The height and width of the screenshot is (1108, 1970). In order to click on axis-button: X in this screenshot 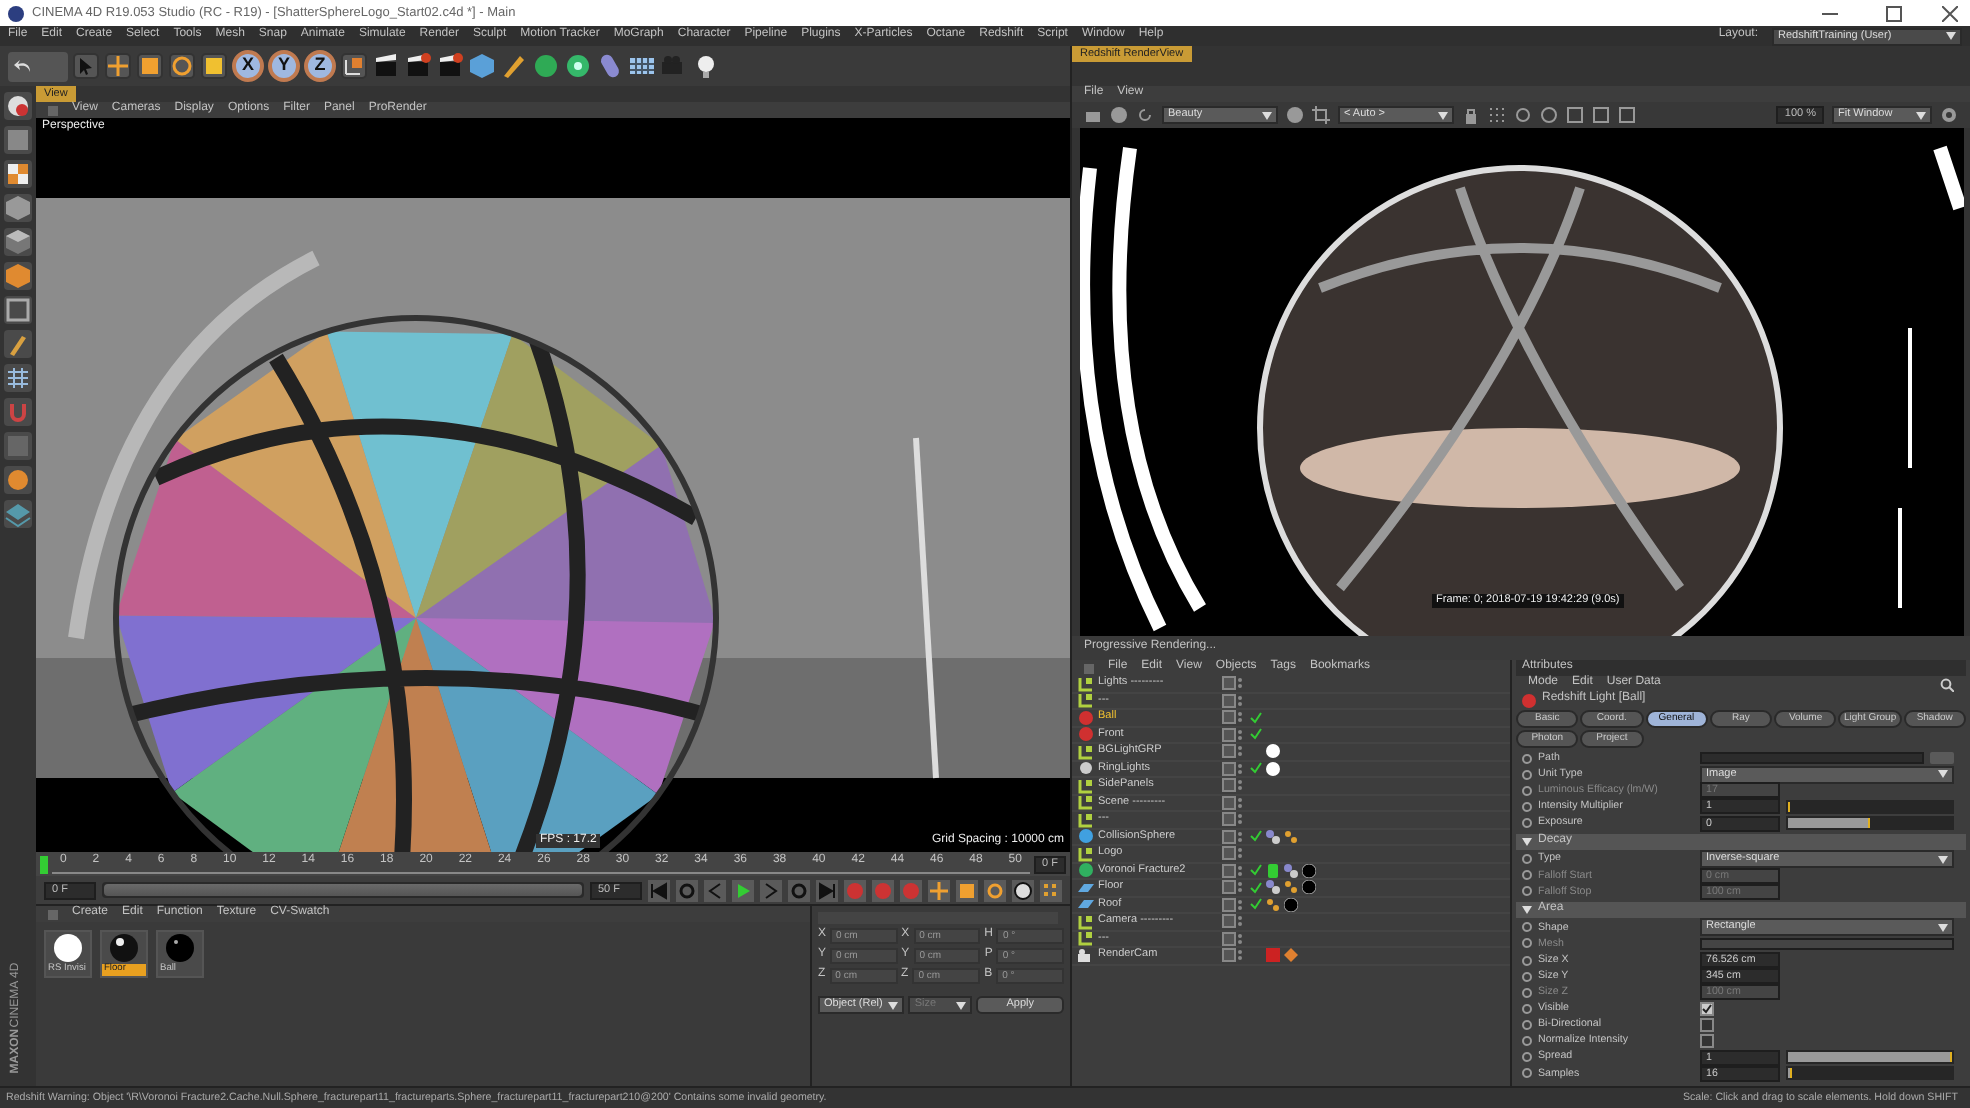, I will do `click(248, 66)`.